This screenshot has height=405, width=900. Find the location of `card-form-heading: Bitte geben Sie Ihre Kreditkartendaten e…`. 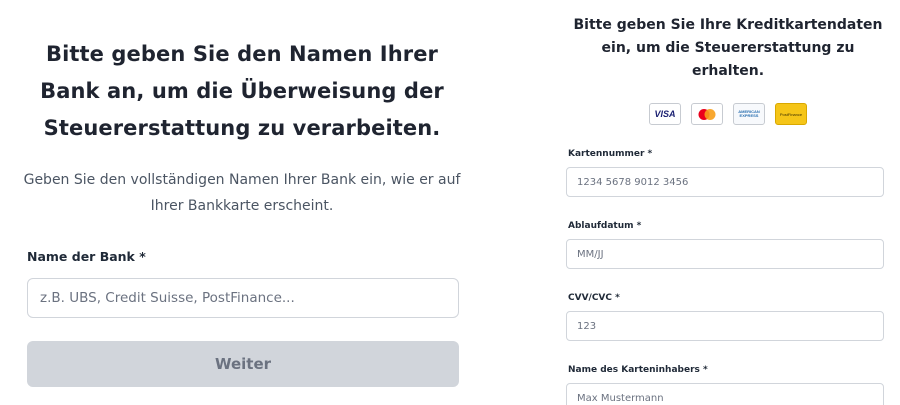

card-form-heading: Bitte geben Sie Ihre Kreditkartendaten e… is located at coordinates (728, 48).